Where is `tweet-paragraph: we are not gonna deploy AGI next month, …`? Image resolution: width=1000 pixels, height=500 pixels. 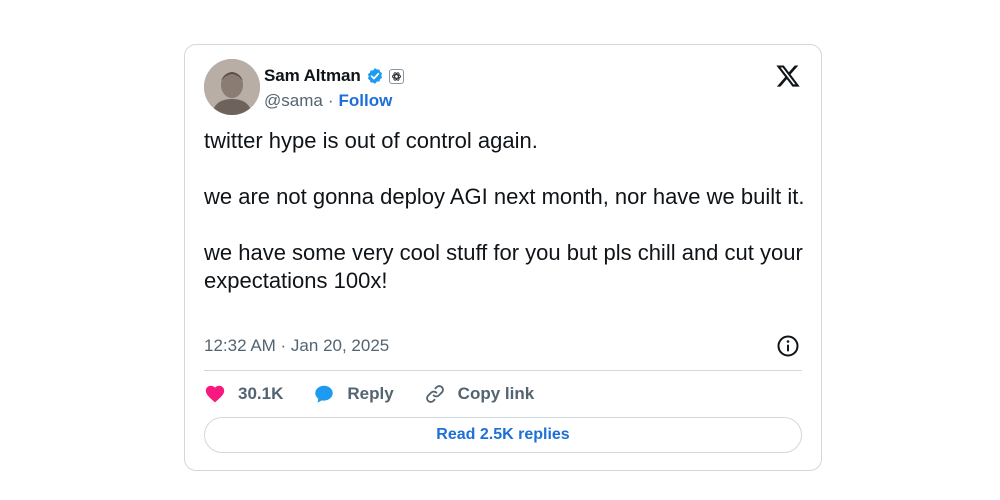
tweet-paragraph: we are not gonna deploy AGI next month, … is located at coordinates (504, 196).